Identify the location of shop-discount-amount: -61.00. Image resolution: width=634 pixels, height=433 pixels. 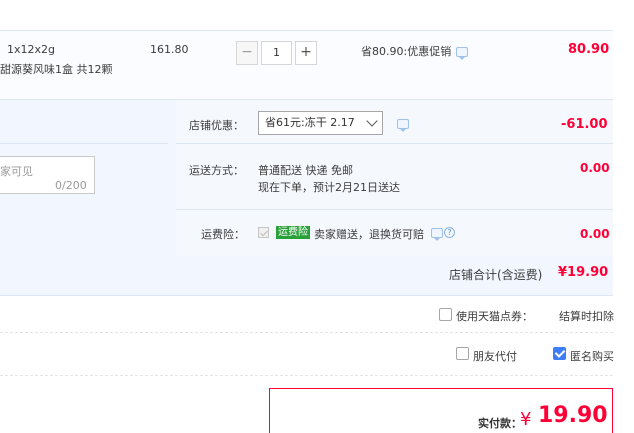
(584, 124).